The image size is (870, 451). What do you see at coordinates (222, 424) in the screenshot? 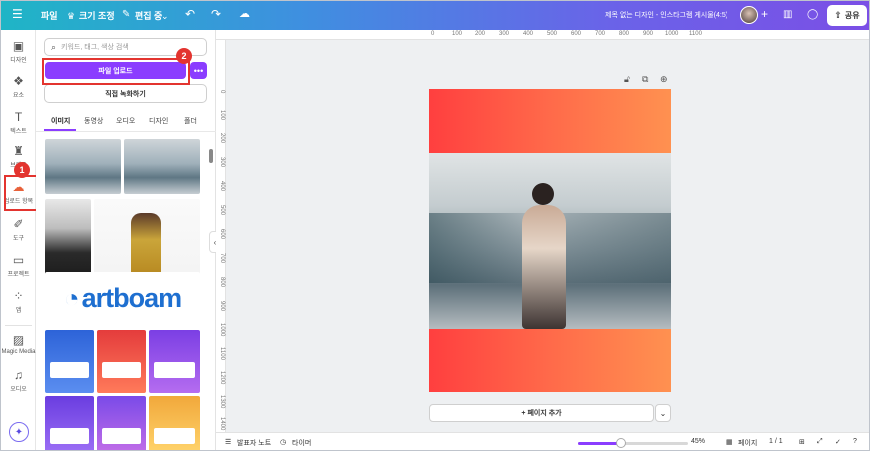
I see `ruler-tick: 1400` at bounding box center [222, 424].